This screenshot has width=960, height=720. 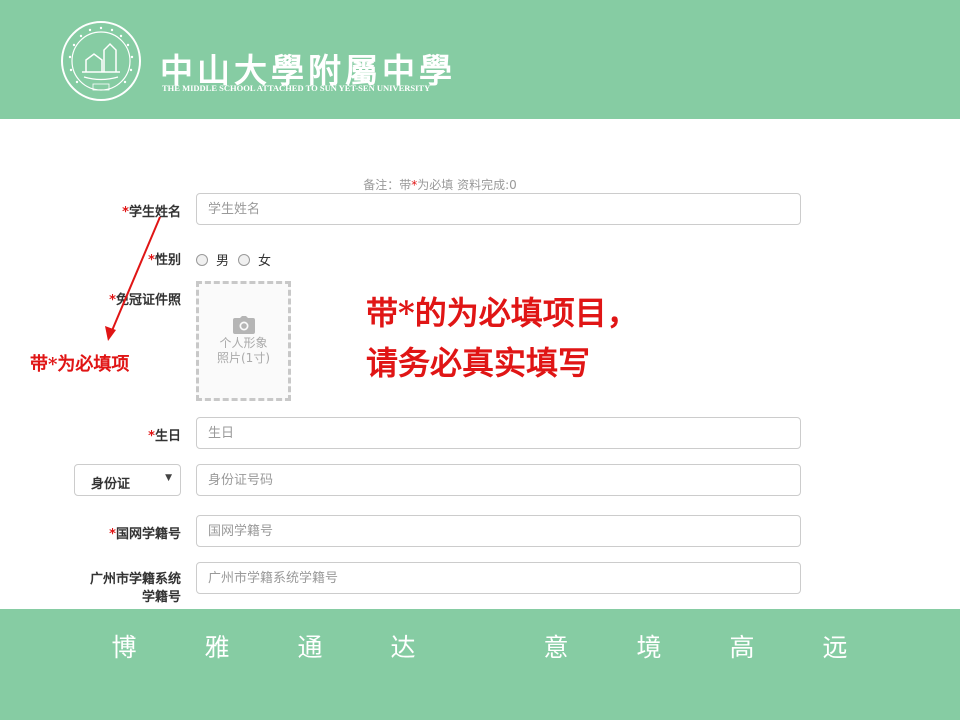 I want to click on motto-char: 雅, so click(x=217, y=647).